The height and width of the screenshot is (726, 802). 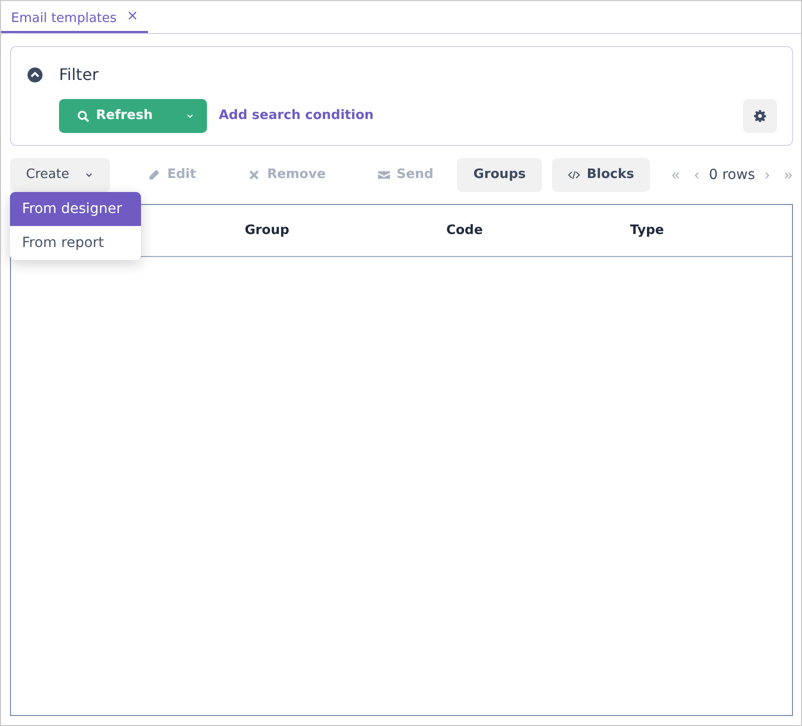 I want to click on filter-label: Filter, so click(x=79, y=75).